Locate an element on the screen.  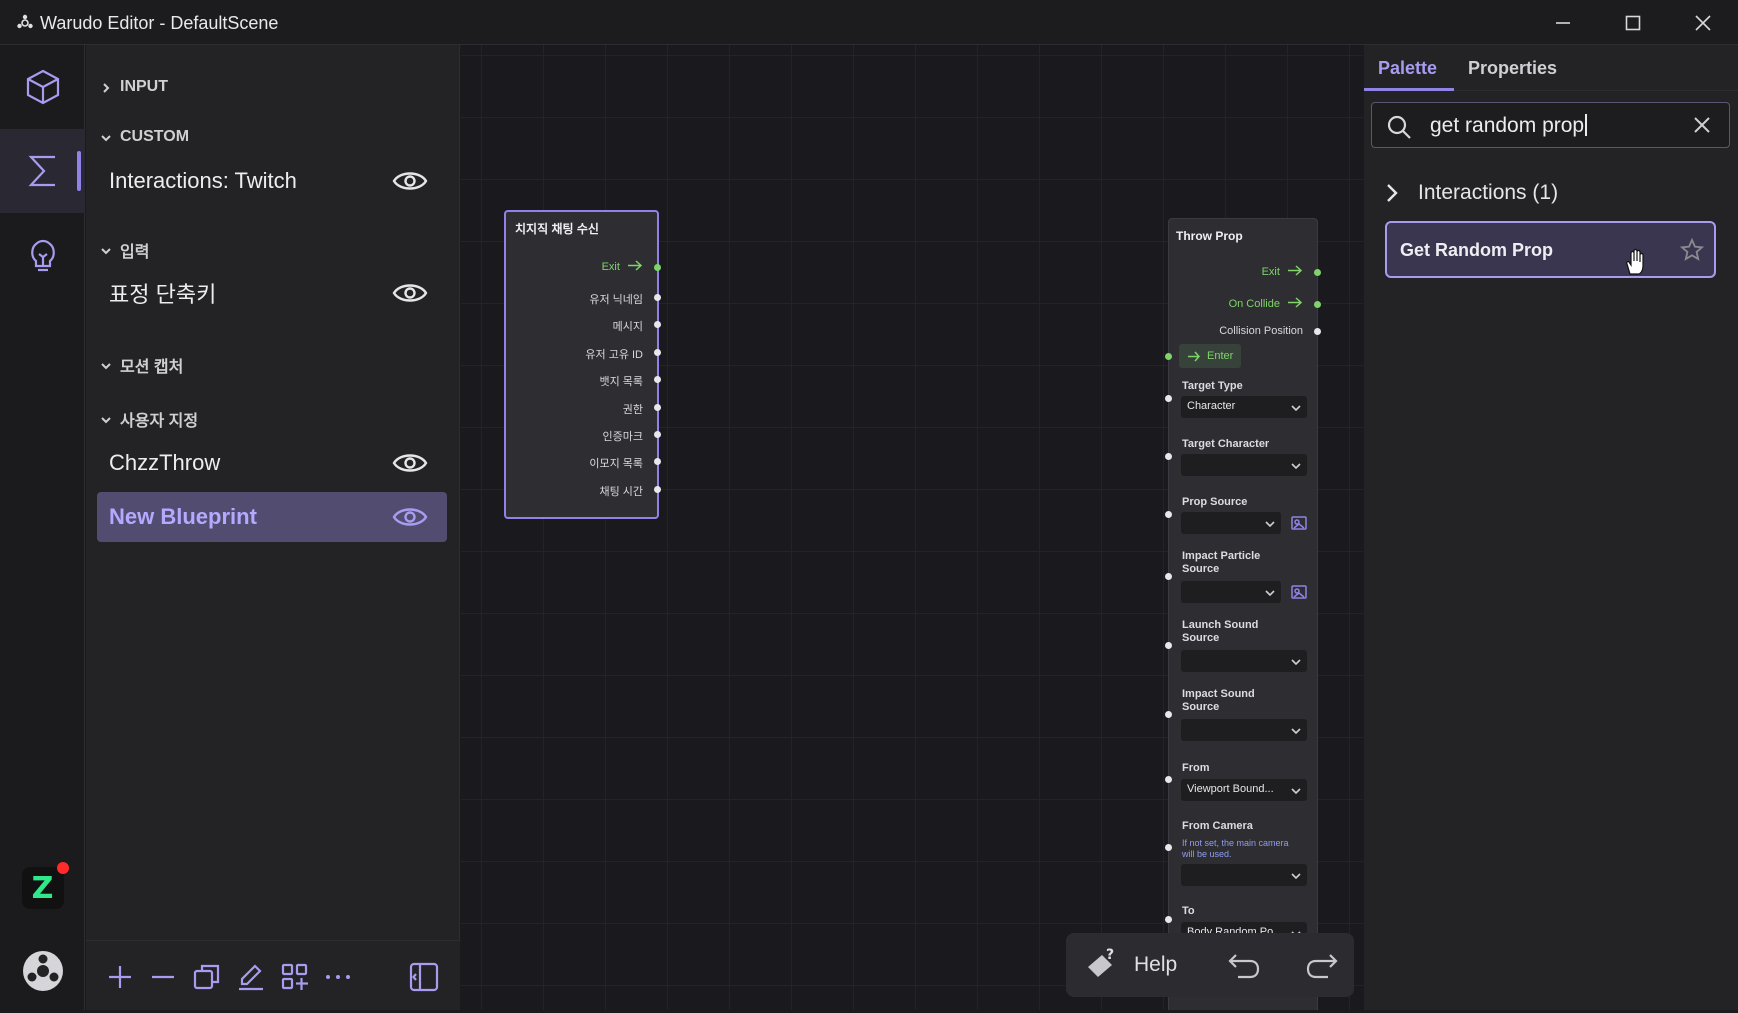
prop-source-select is located at coordinates (1231, 523).